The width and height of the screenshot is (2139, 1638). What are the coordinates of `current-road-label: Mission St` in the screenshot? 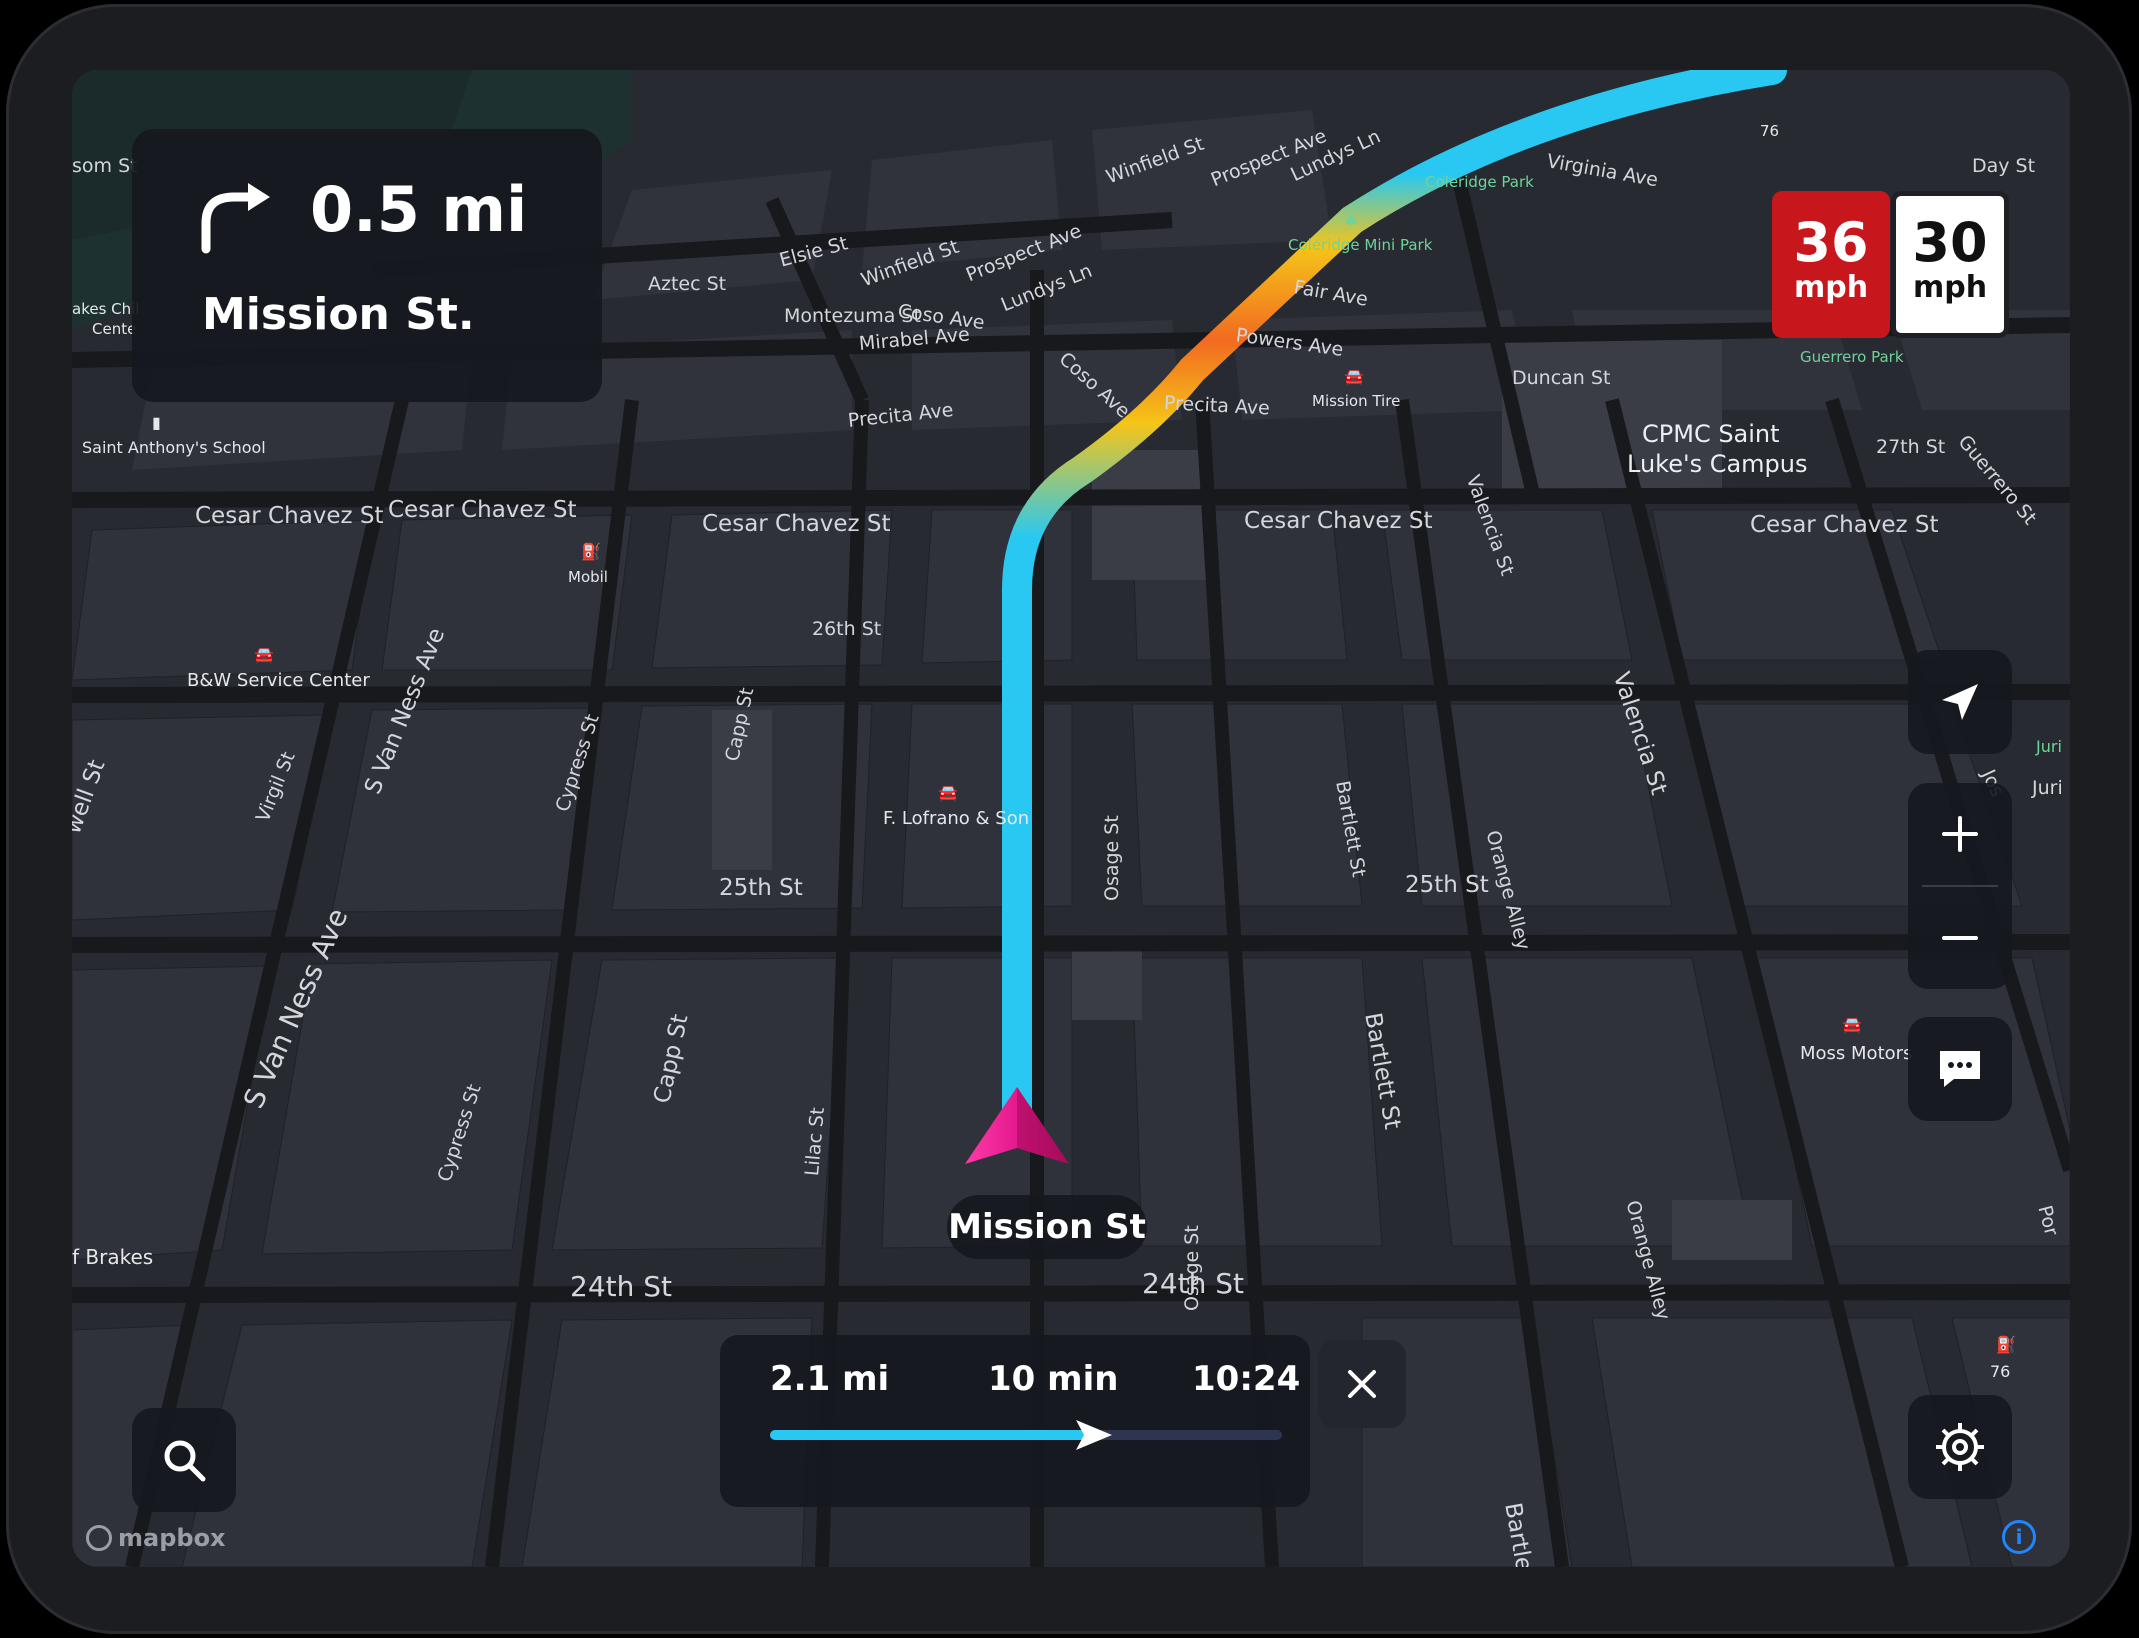 It's located at (1047, 1227).